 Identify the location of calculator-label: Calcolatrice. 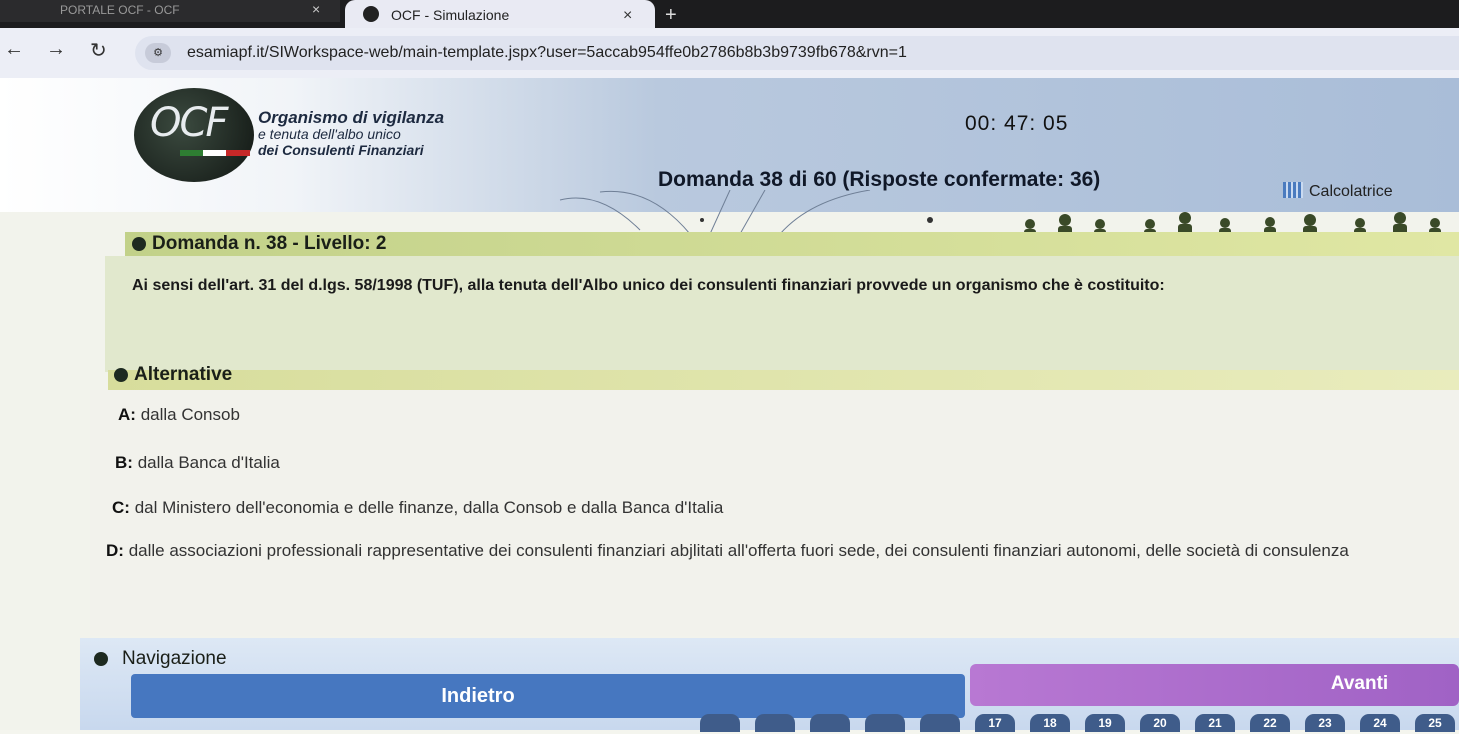
(1351, 191).